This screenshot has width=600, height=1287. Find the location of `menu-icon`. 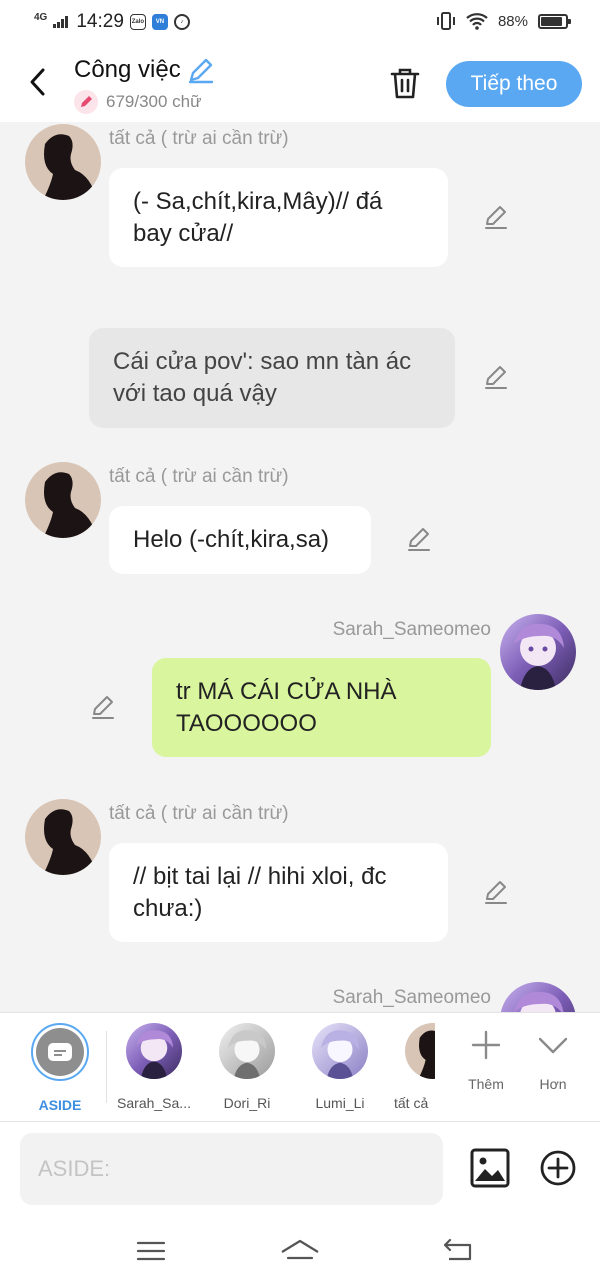

menu-icon is located at coordinates (151, 1251).